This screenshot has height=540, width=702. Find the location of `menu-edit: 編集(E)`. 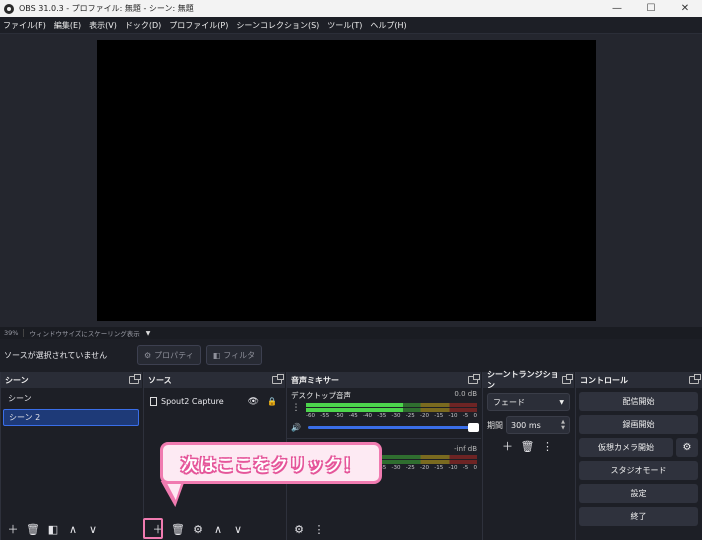

menu-edit: 編集(E) is located at coordinates (67, 25).